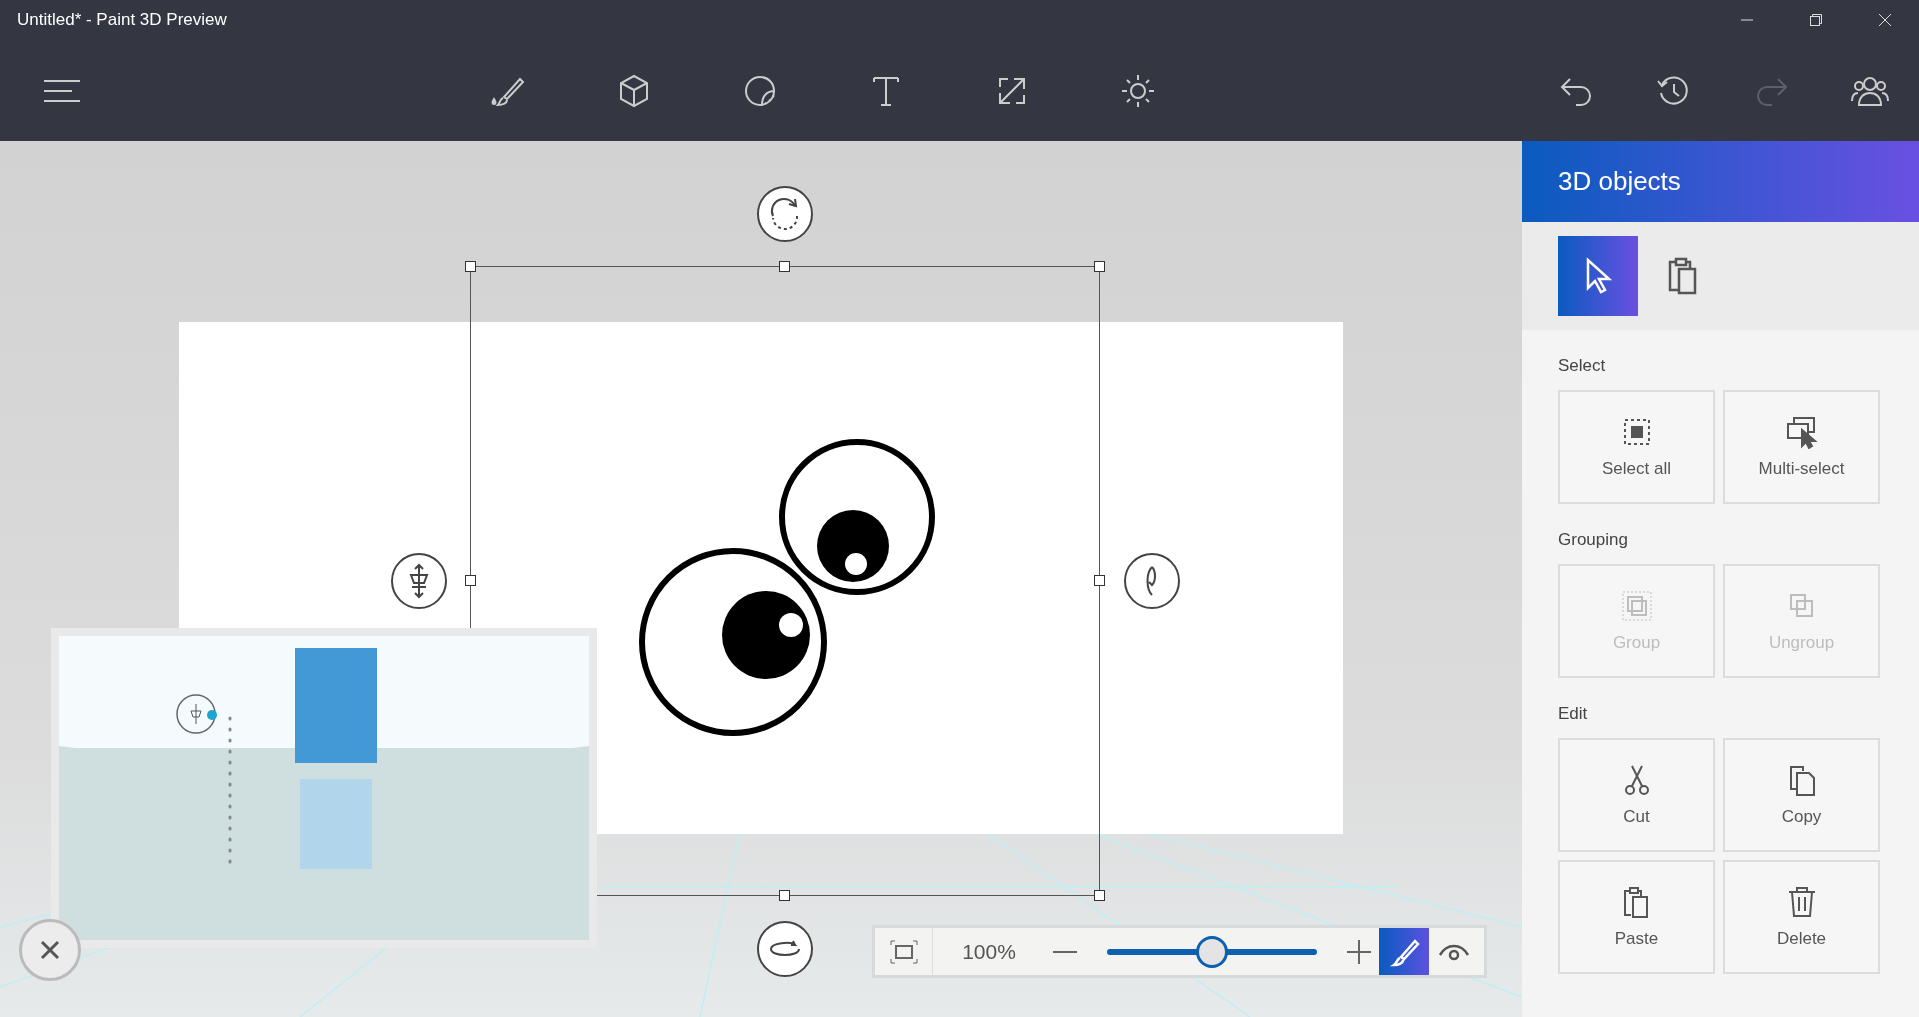 Image resolution: width=1919 pixels, height=1017 pixels. What do you see at coordinates (122, 20) in the screenshot?
I see `window-title: Untitled* - Paint 3D Preview` at bounding box center [122, 20].